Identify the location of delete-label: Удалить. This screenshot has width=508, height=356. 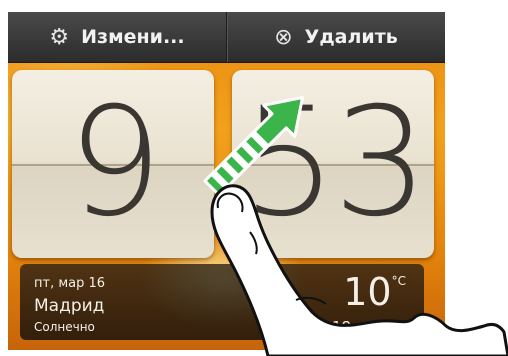
(351, 37).